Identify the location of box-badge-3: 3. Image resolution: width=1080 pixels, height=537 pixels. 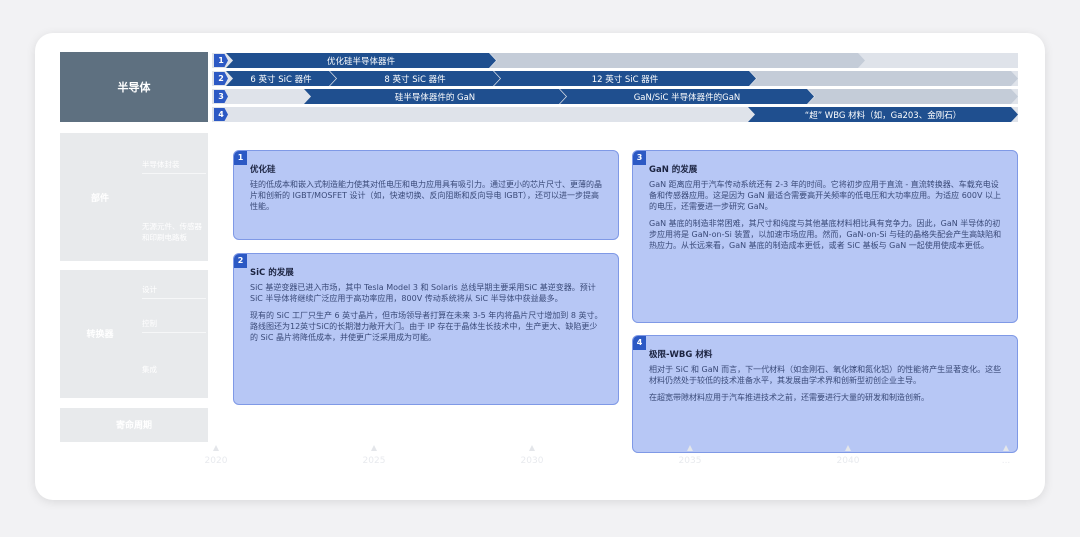
(639, 158).